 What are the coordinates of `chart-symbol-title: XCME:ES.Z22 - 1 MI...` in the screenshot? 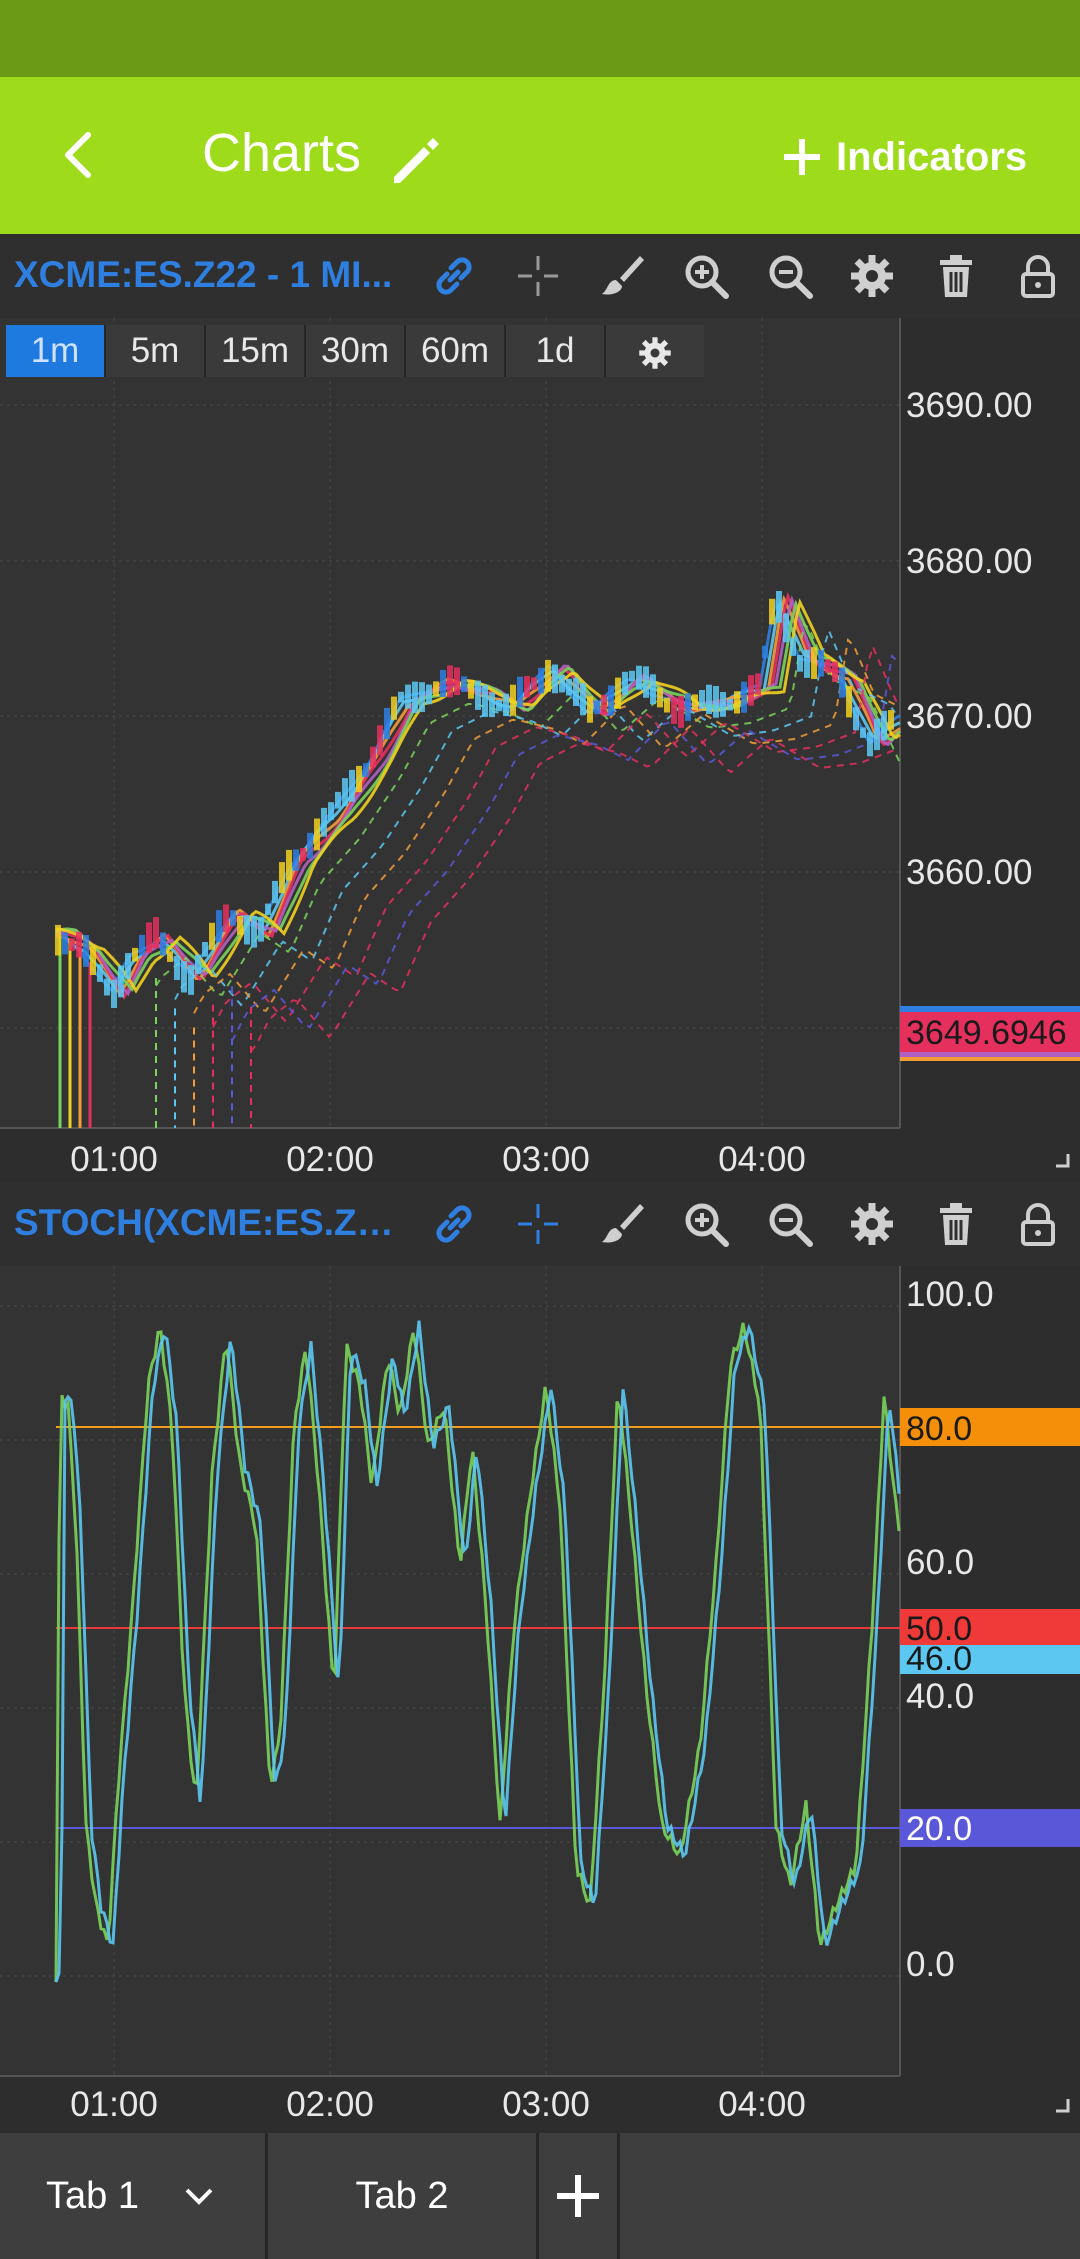 It's located at (209, 275).